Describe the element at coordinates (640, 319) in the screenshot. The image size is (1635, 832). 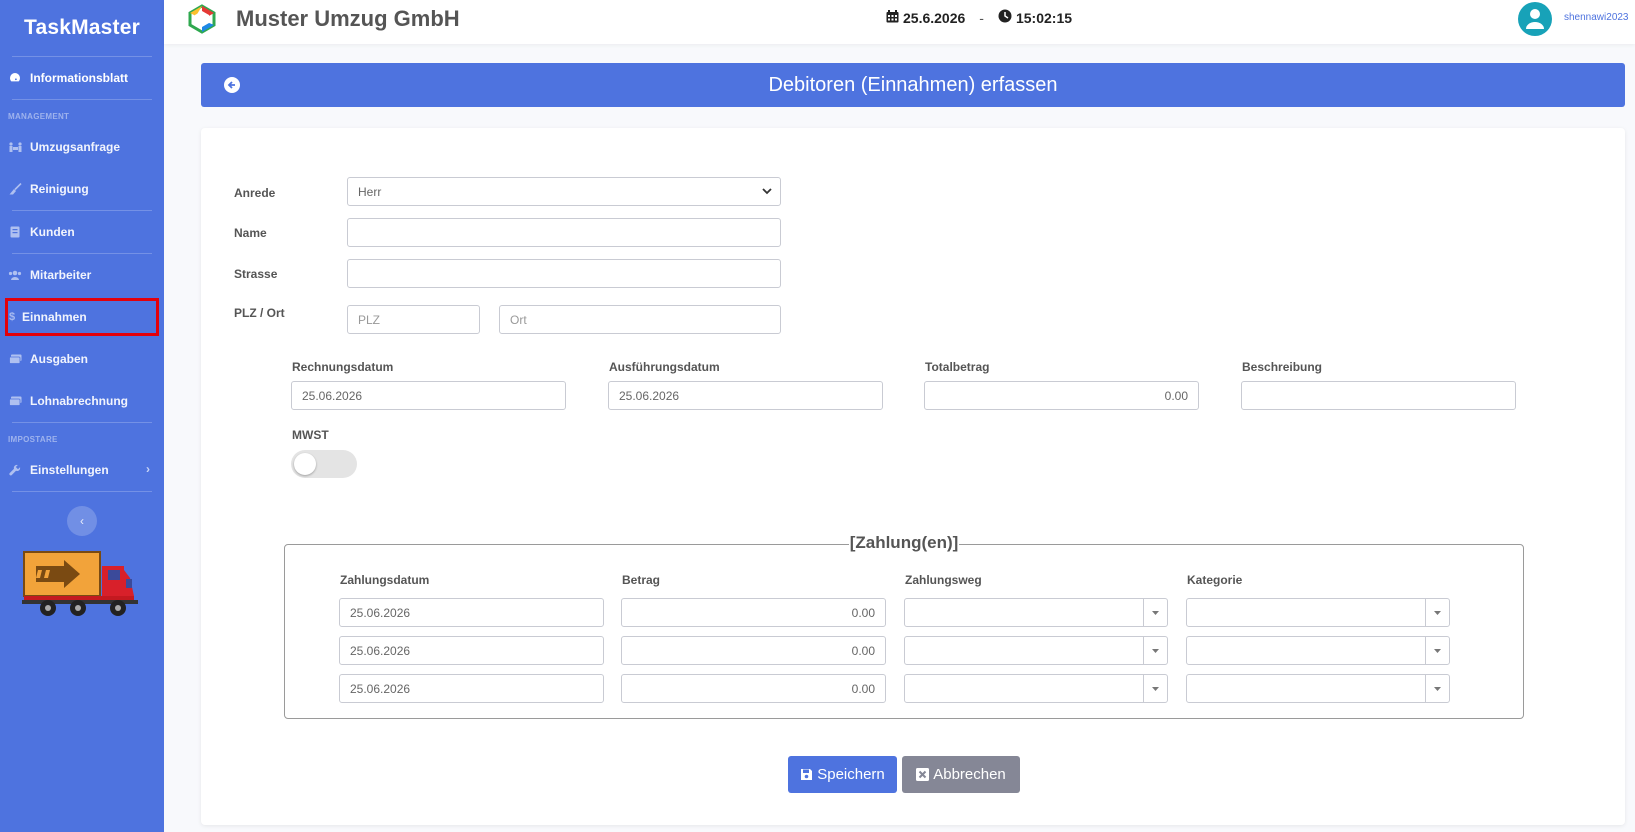
I see `ort-input: Ort` at that location.